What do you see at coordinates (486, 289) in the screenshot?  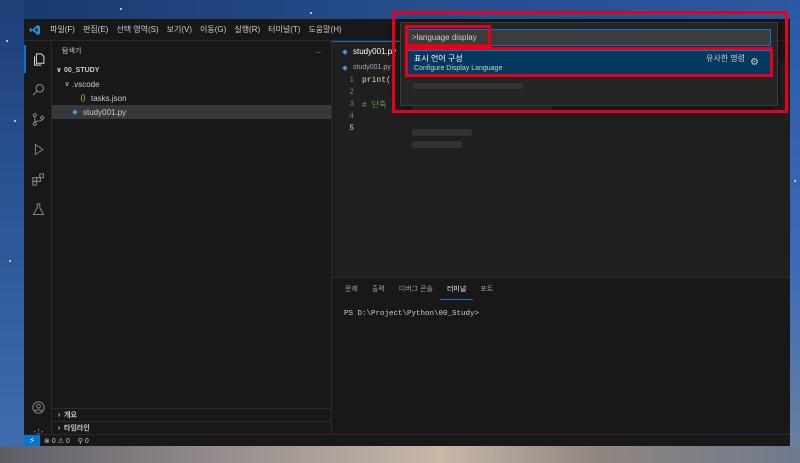 I see `tab-ports: 포트` at bounding box center [486, 289].